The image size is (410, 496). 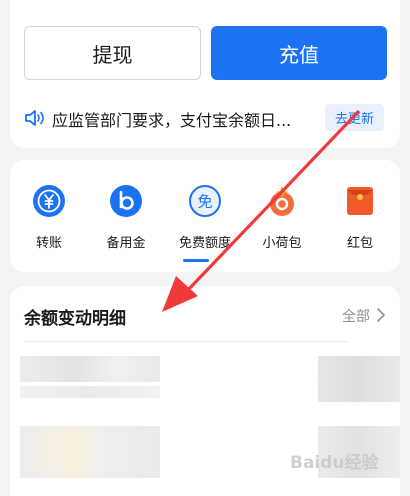 I want to click on free-quota-icon: 免, so click(x=205, y=201).